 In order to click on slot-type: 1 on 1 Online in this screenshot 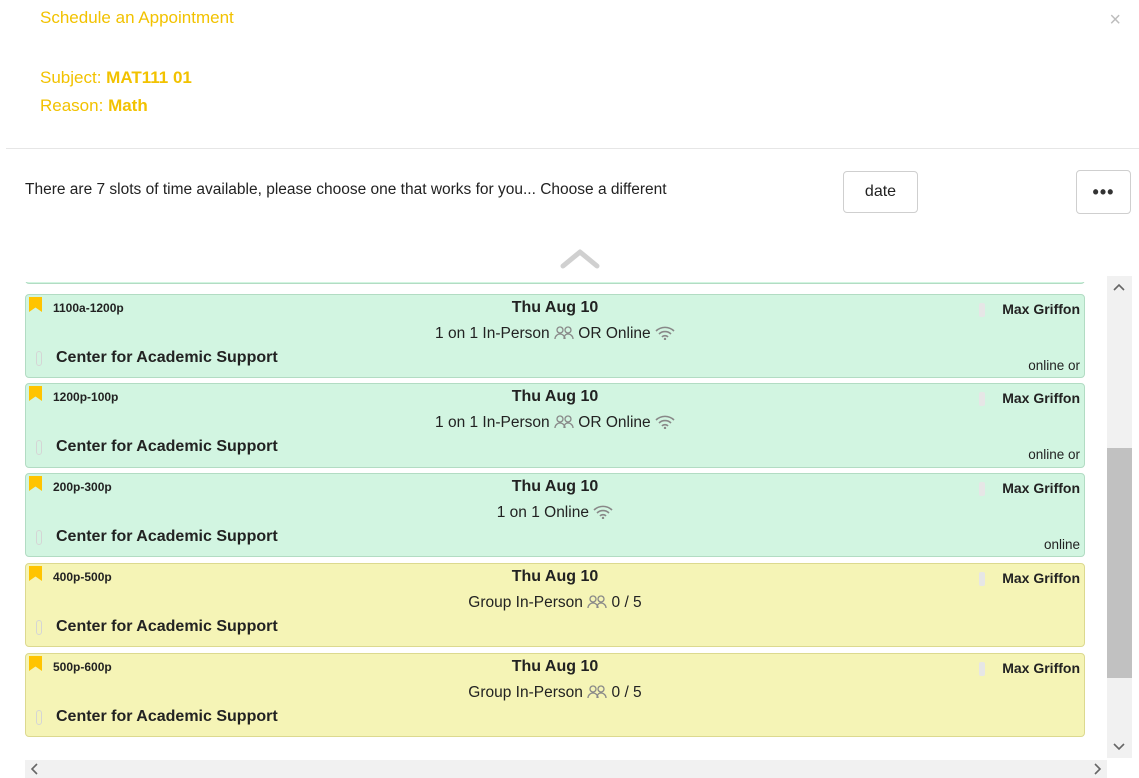, I will do `click(555, 513)`.